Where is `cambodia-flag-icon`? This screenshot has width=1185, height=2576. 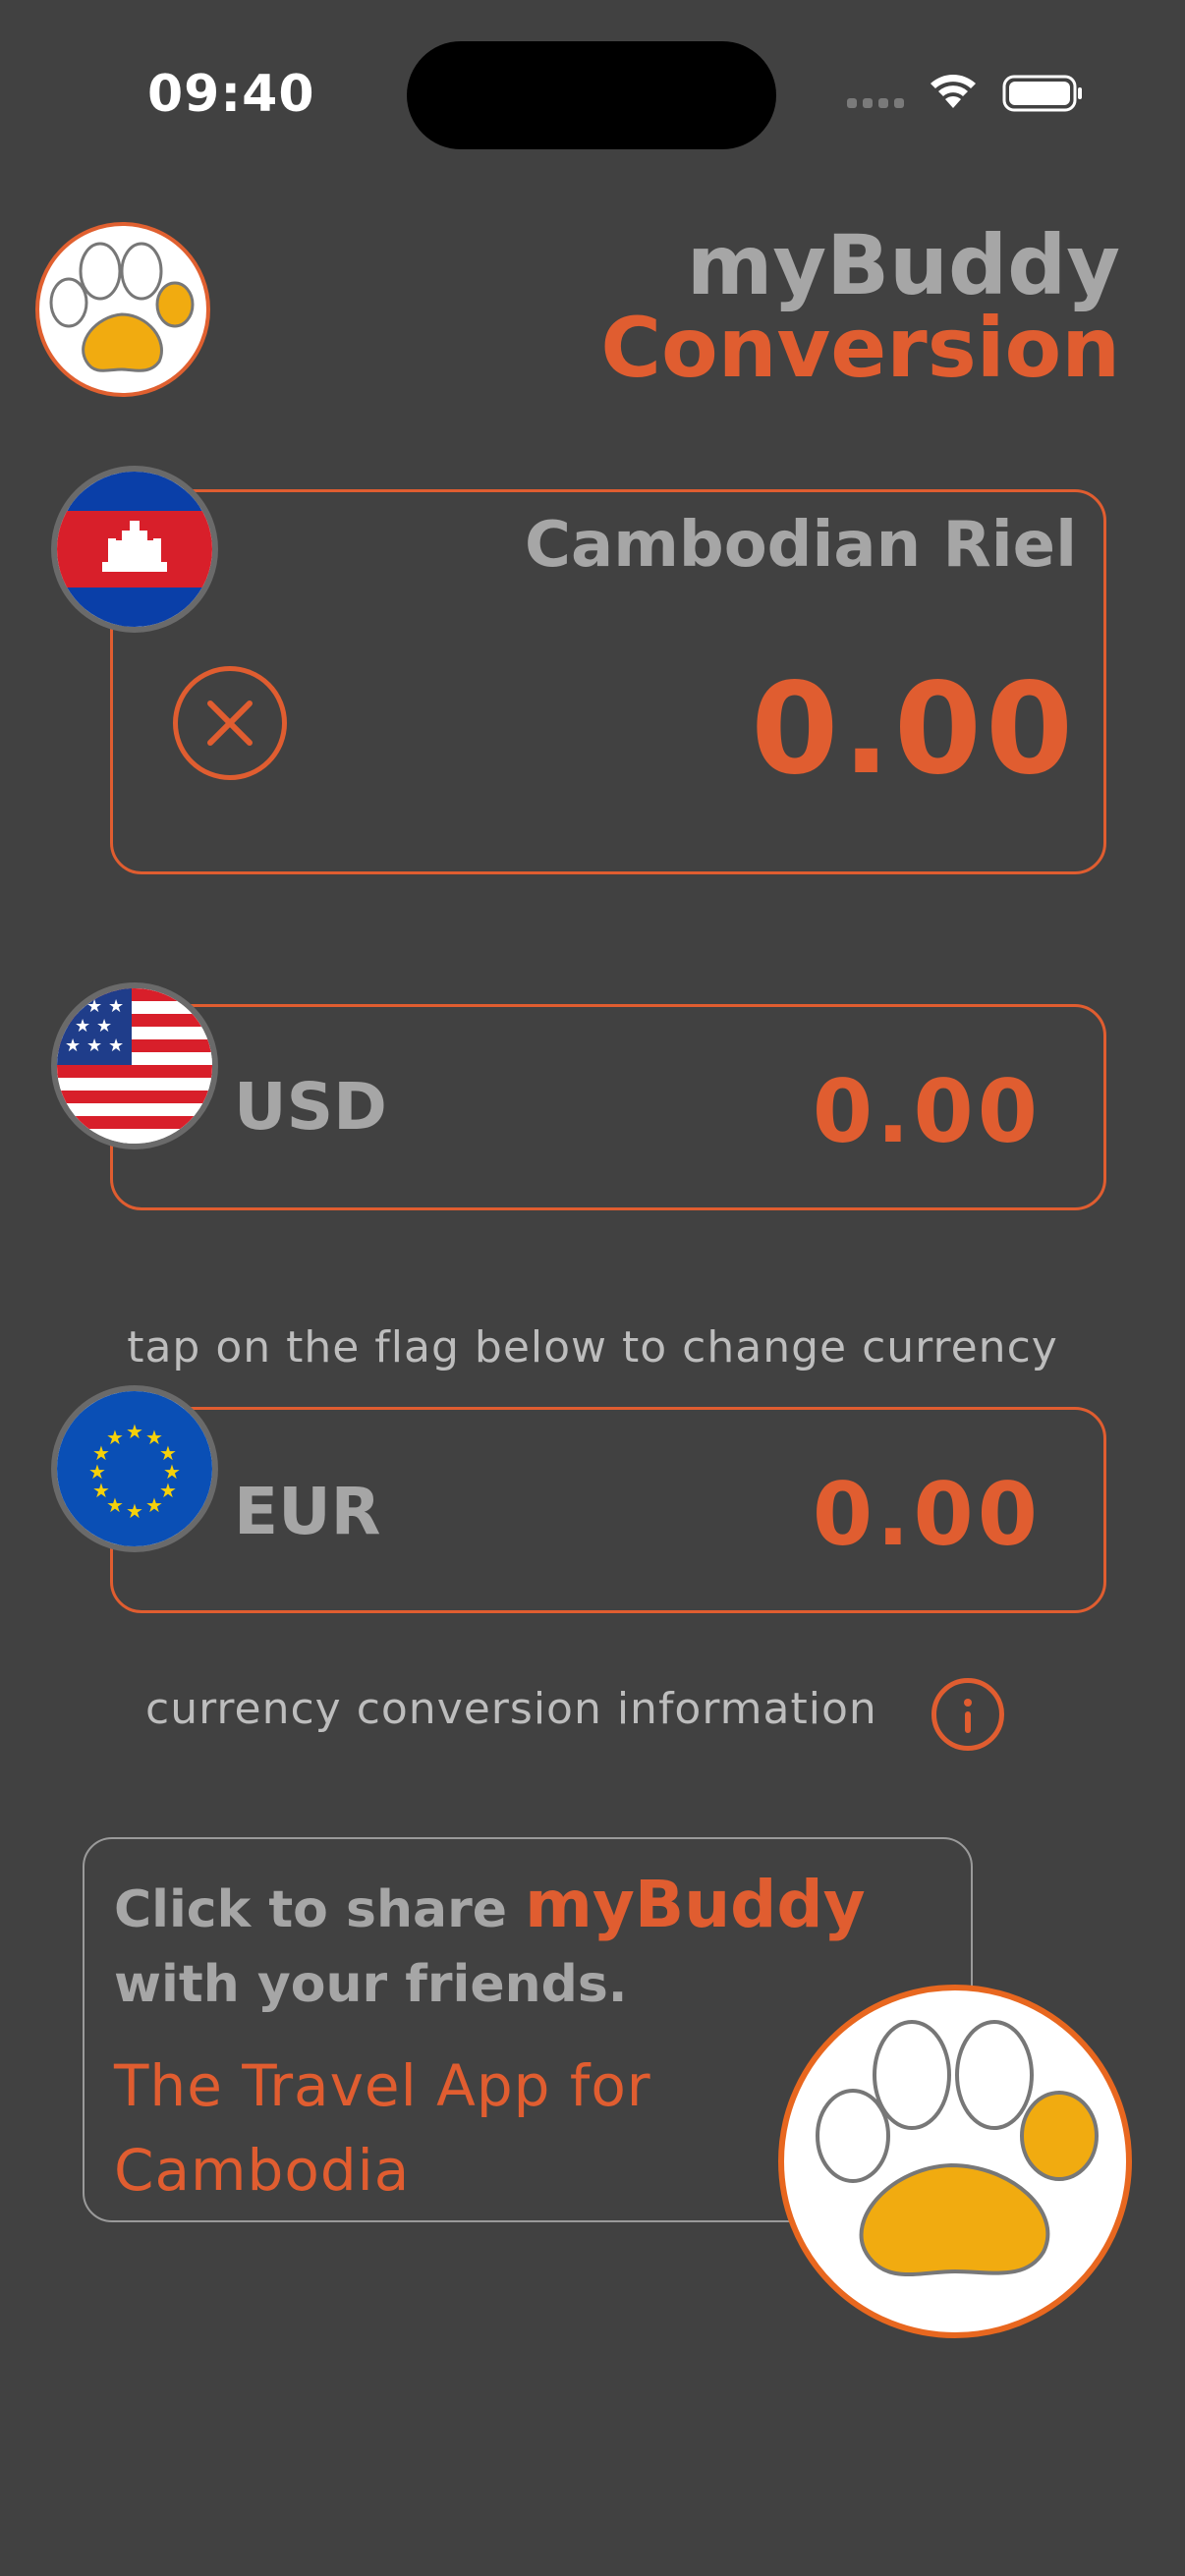
cambodia-flag-icon is located at coordinates (135, 549).